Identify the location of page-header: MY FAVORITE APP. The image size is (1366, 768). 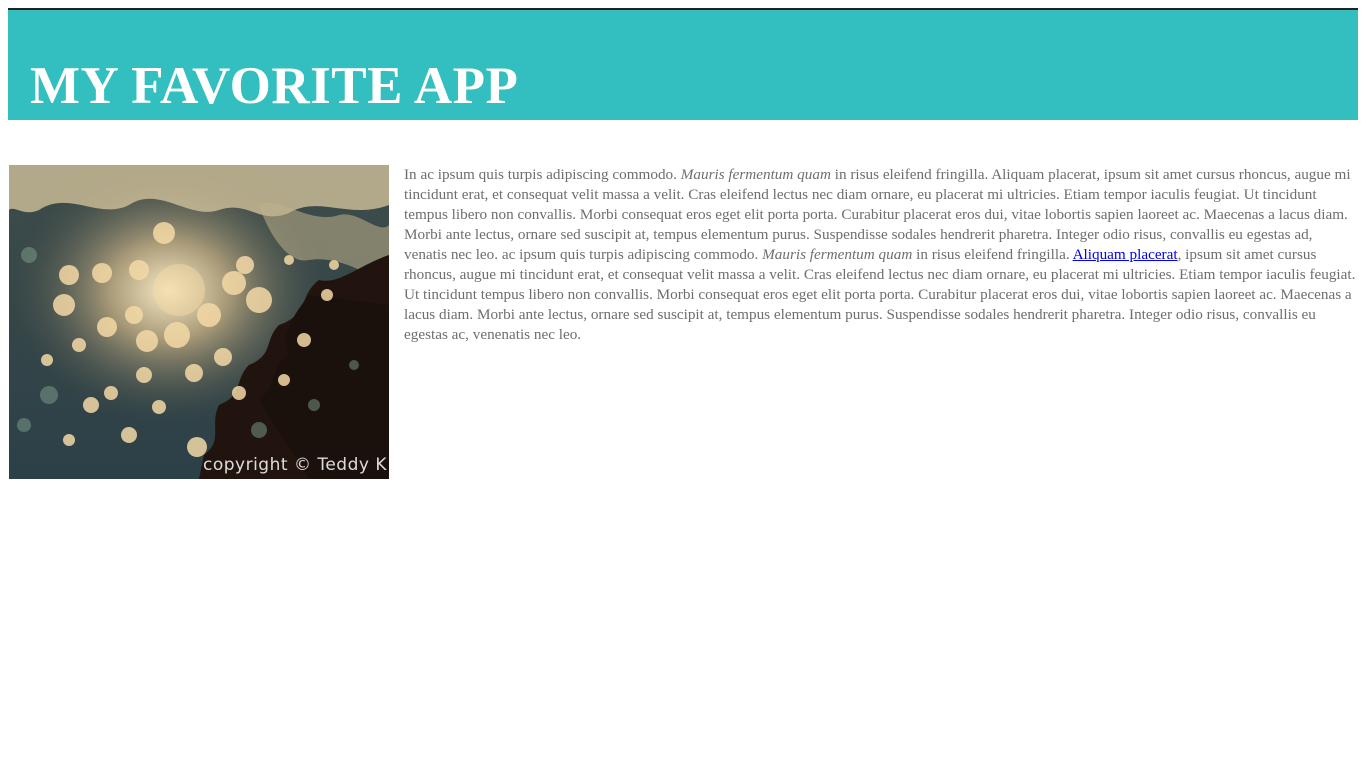
(683, 65).